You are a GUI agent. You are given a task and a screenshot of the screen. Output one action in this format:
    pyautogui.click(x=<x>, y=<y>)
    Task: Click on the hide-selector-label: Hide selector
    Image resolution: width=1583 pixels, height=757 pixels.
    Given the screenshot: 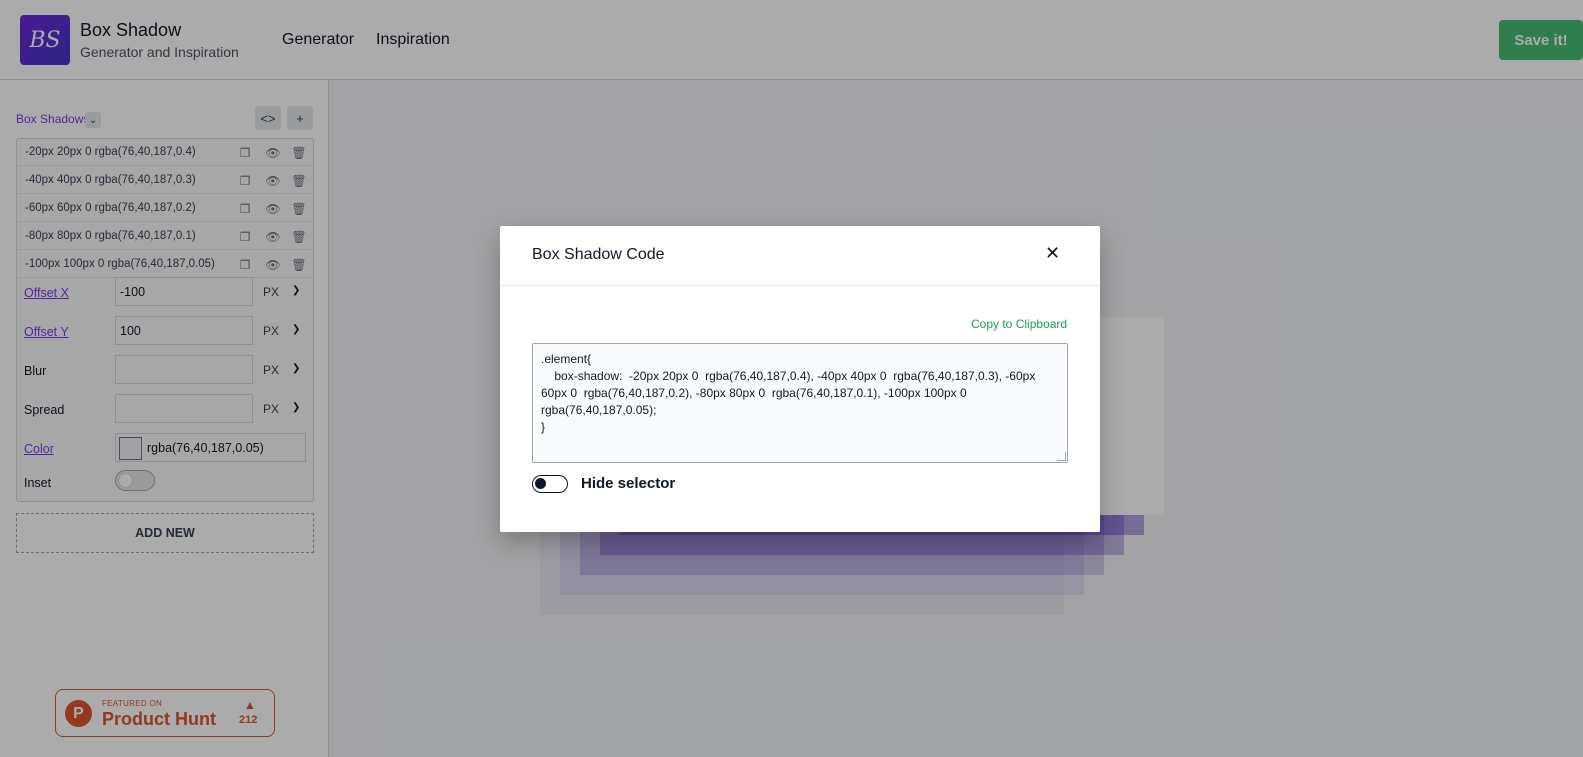 What is the action you would take?
    pyautogui.click(x=628, y=483)
    